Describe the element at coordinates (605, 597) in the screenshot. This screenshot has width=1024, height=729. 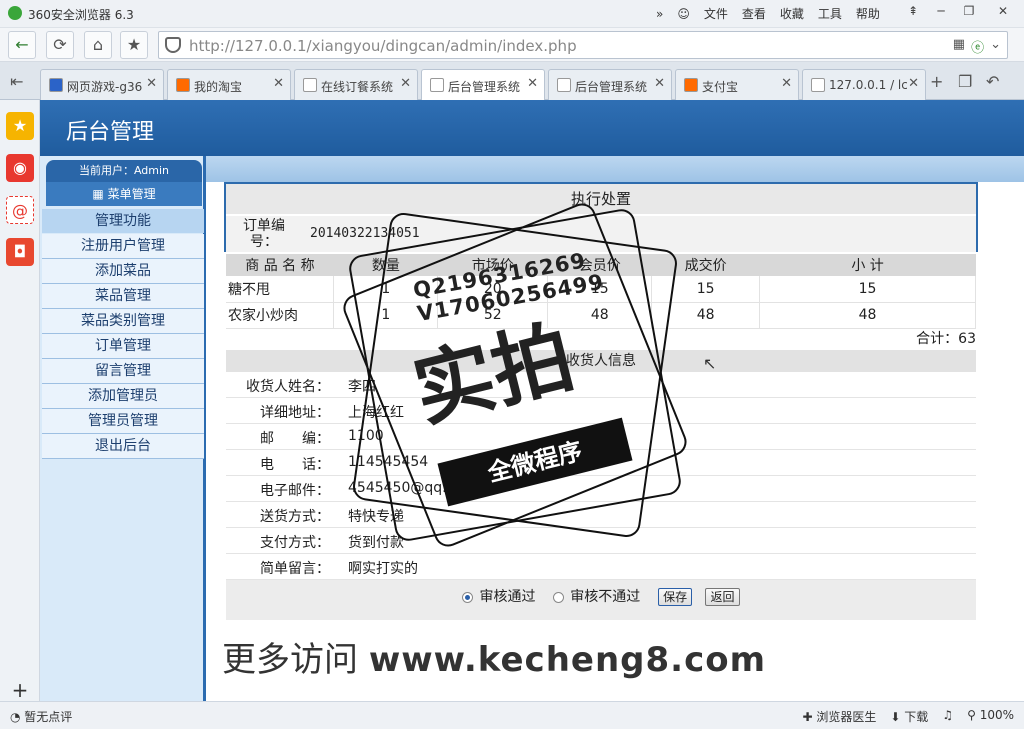
I see `reject-label: 审核不通过` at that location.